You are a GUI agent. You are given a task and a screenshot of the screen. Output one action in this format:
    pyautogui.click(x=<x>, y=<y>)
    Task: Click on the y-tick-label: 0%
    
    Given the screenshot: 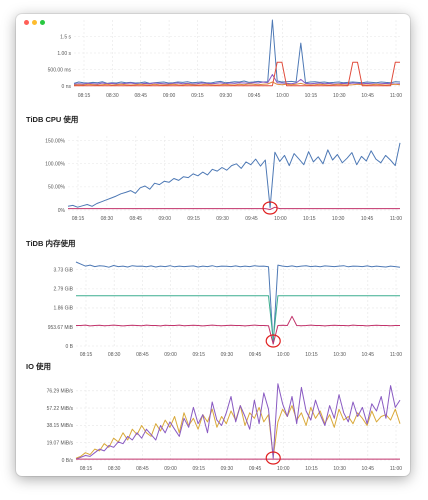 What is the action you would take?
    pyautogui.click(x=62, y=211)
    